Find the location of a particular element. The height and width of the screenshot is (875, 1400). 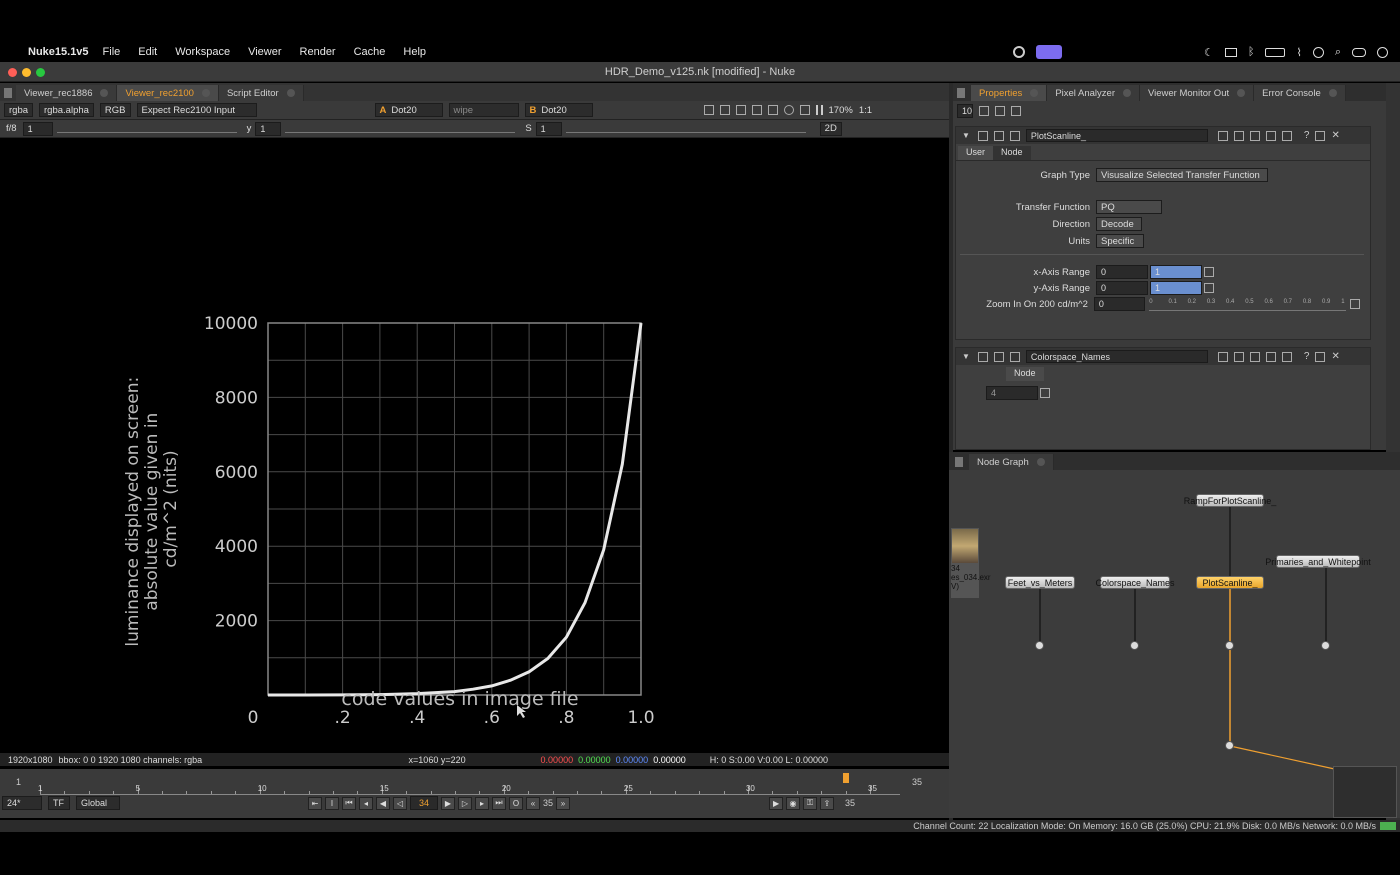

back-increment-button: « is located at coordinates (533, 803).